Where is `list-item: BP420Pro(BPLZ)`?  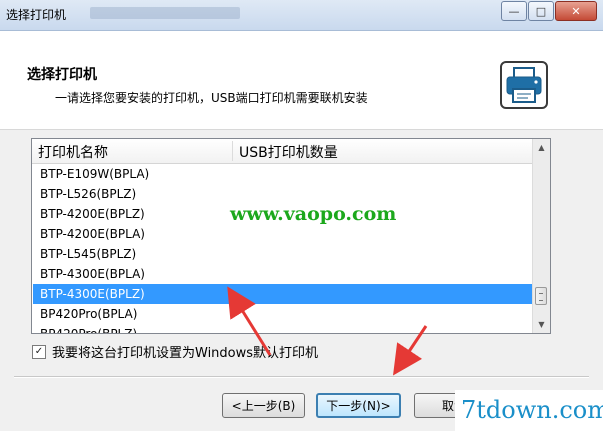
list-item: BP420Pro(BPLZ) is located at coordinates (282, 329).